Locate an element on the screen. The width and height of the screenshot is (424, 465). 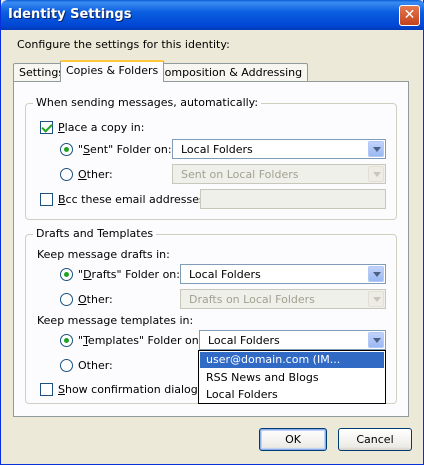
place-copy-label: Place a copy in: is located at coordinates (101, 127).